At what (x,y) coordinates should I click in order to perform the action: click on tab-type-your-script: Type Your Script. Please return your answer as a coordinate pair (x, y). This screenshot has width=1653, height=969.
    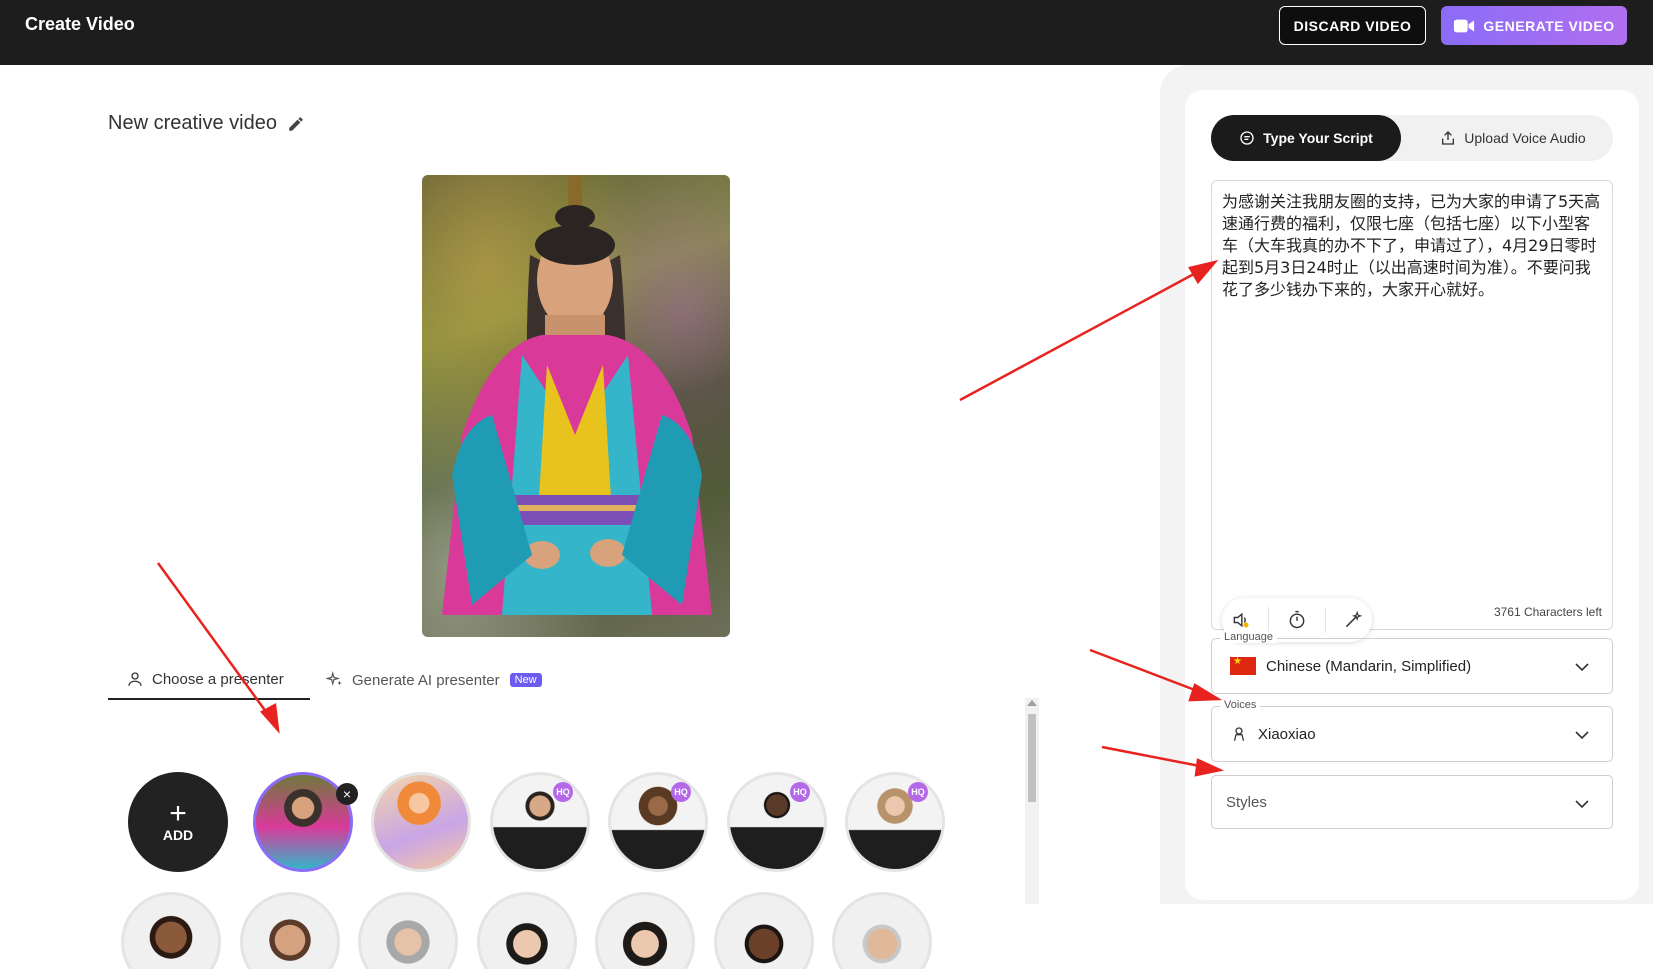
    Looking at the image, I should click on (1306, 138).